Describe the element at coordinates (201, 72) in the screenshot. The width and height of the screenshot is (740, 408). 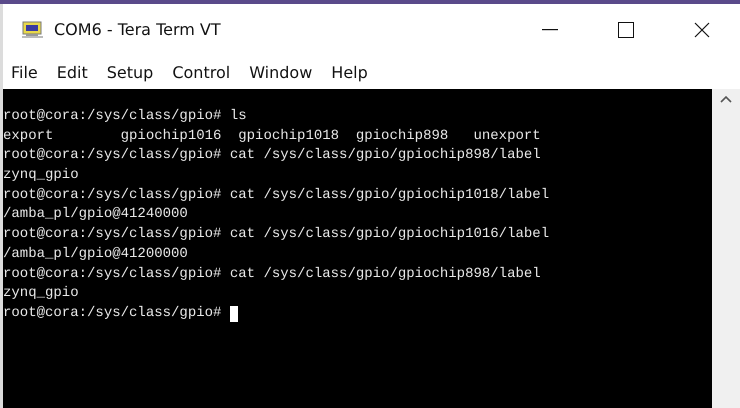
I see `menu-item: Control` at that location.